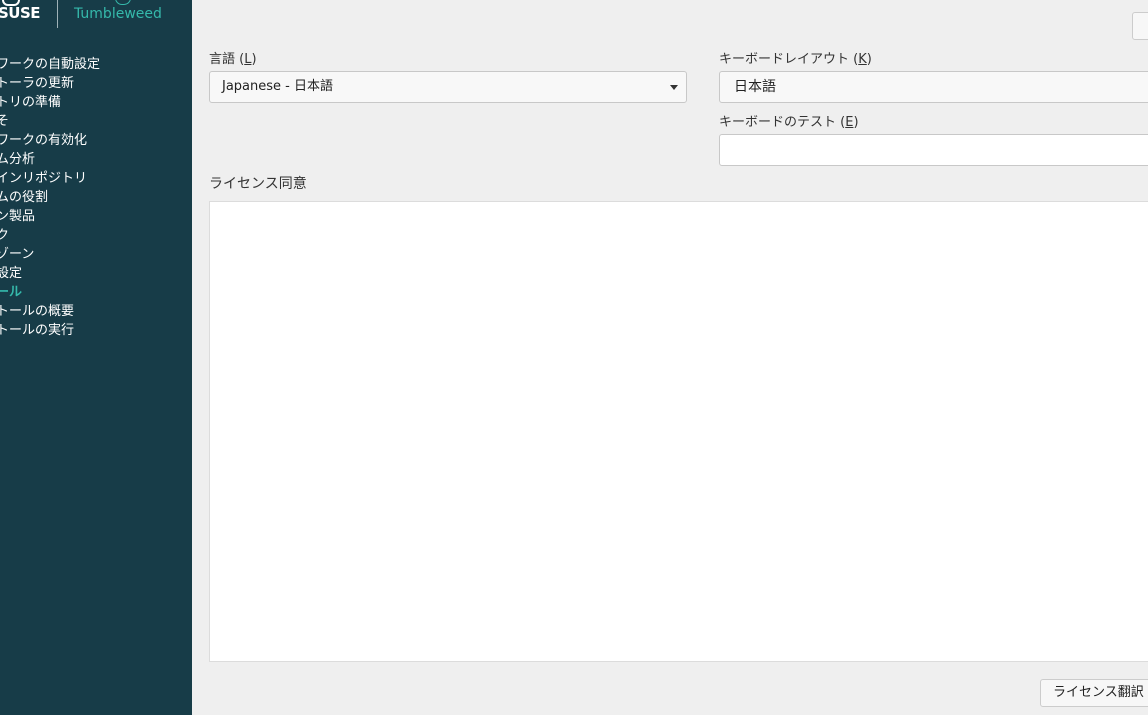  I want to click on top-right-button, so click(1140, 26).